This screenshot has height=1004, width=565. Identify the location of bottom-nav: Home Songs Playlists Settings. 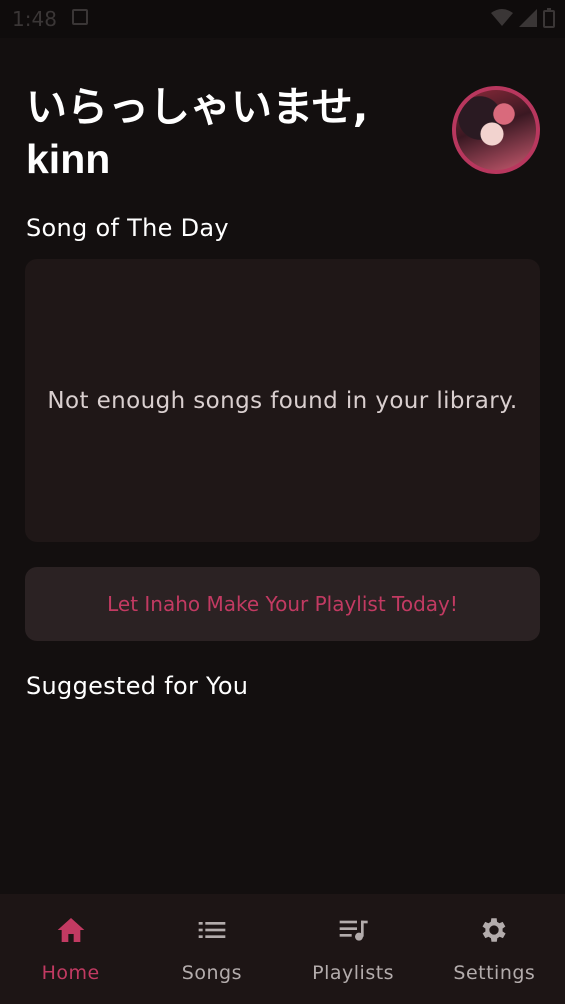
(282, 949).